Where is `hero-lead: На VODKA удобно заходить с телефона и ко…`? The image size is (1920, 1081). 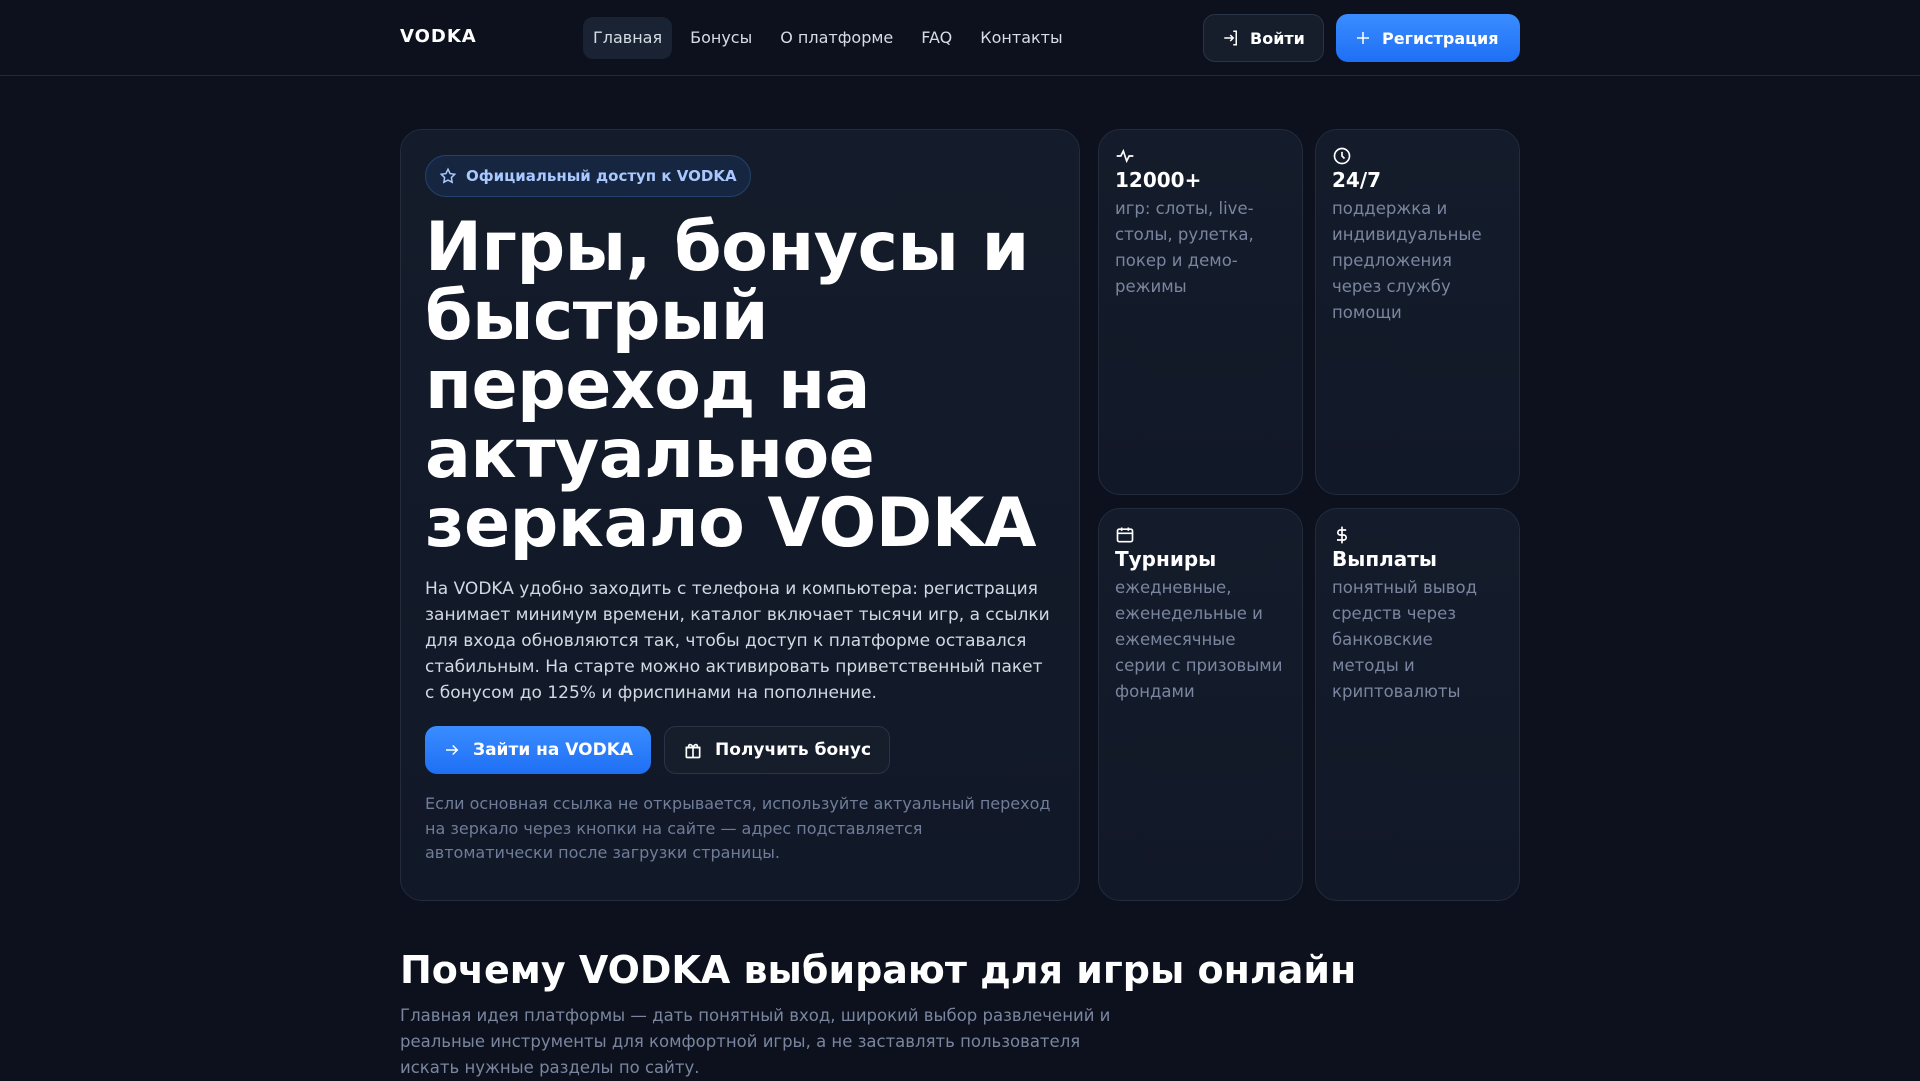 hero-lead: На VODKA удобно заходить с телефона и ко… is located at coordinates (737, 641).